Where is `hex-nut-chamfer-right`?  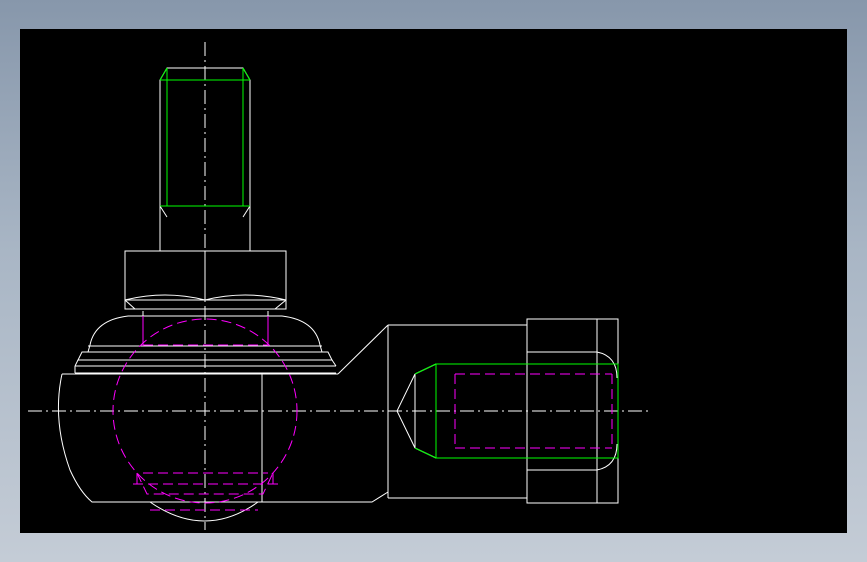
hex-nut-chamfer-right is located at coordinates (245, 297).